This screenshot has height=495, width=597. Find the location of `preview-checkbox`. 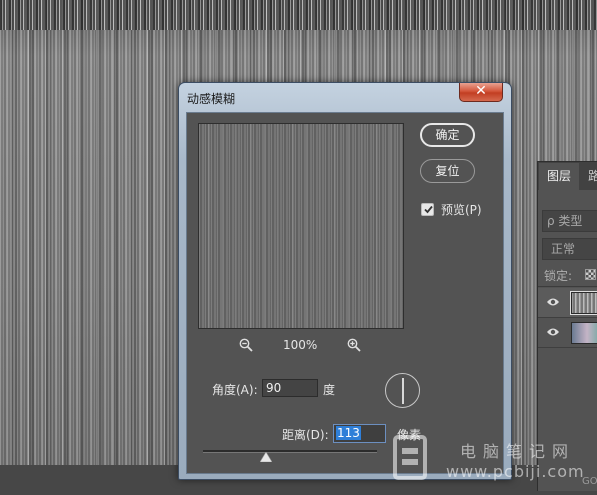

preview-checkbox is located at coordinates (427, 209).